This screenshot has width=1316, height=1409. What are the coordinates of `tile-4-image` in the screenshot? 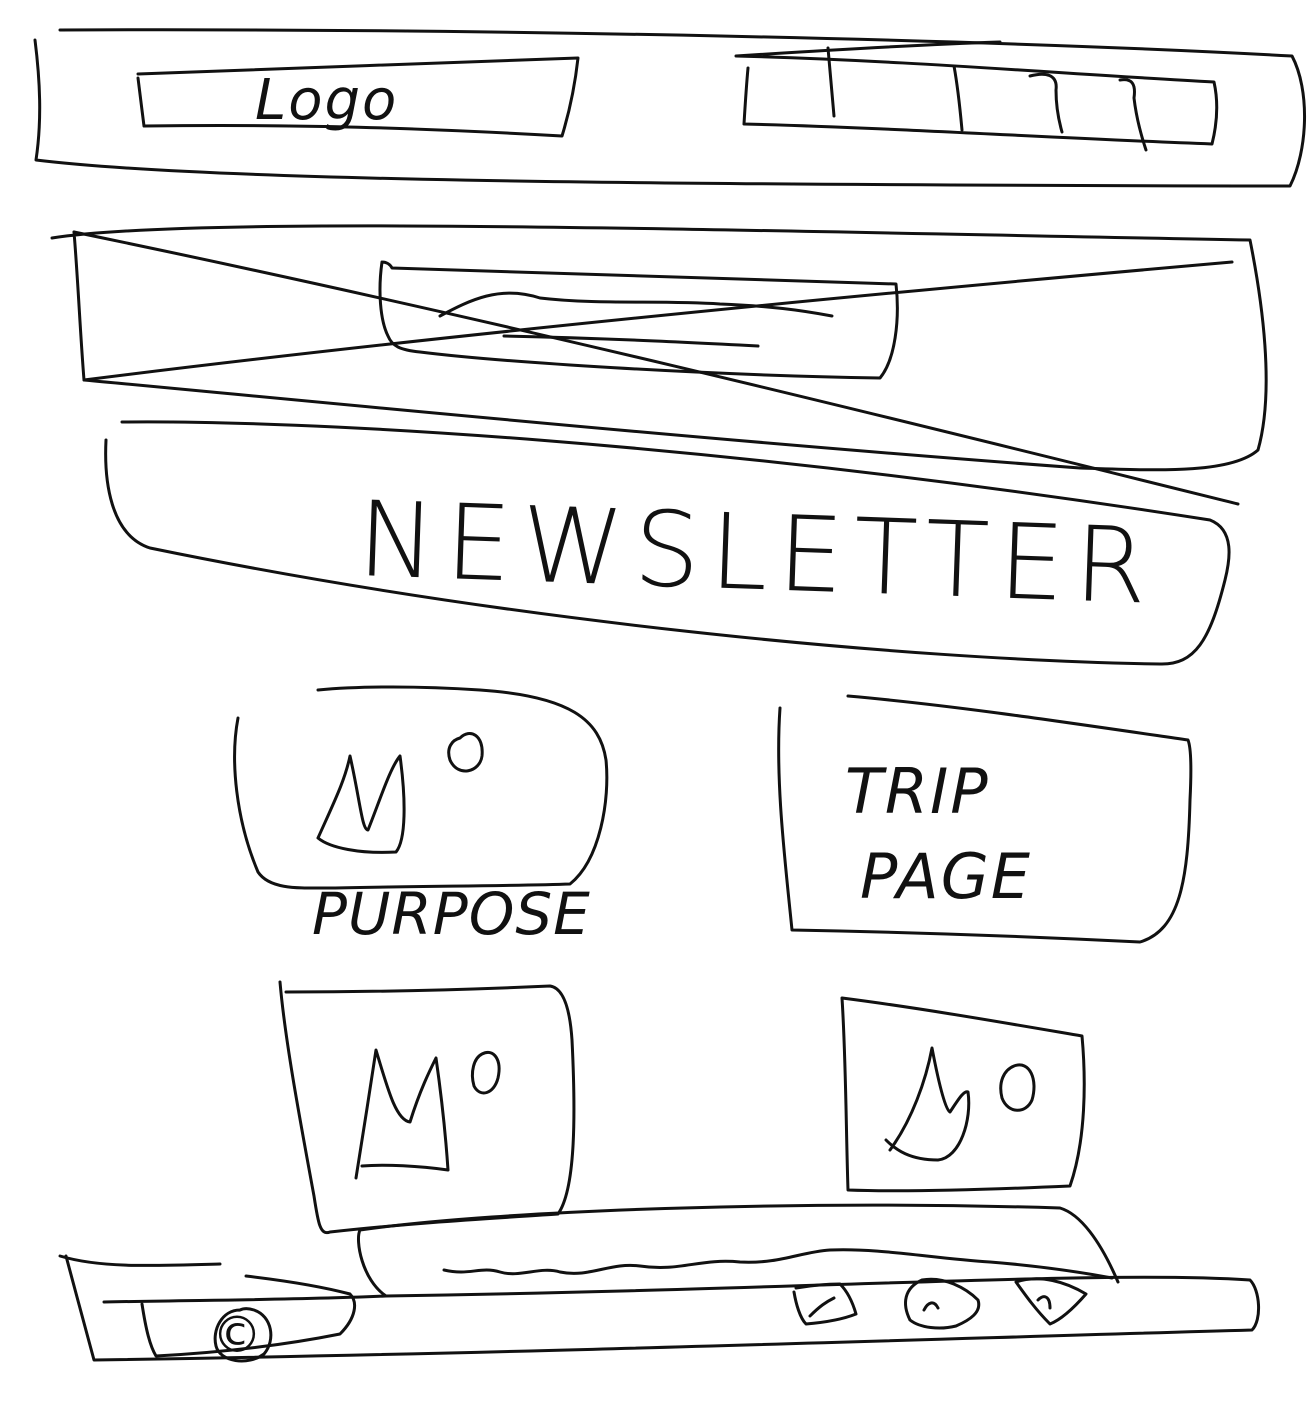 It's located at (963, 1094).